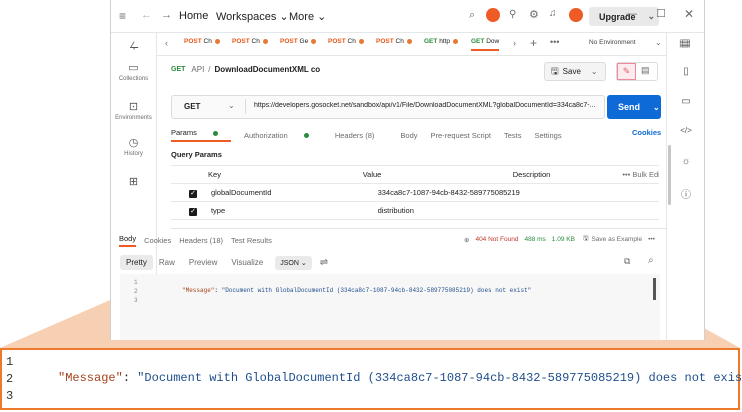 This screenshot has width=742, height=412. What do you see at coordinates (459, 192) in the screenshot?
I see `param-value: 334ca8c7-1087-94cb-8432-589775085219` at bounding box center [459, 192].